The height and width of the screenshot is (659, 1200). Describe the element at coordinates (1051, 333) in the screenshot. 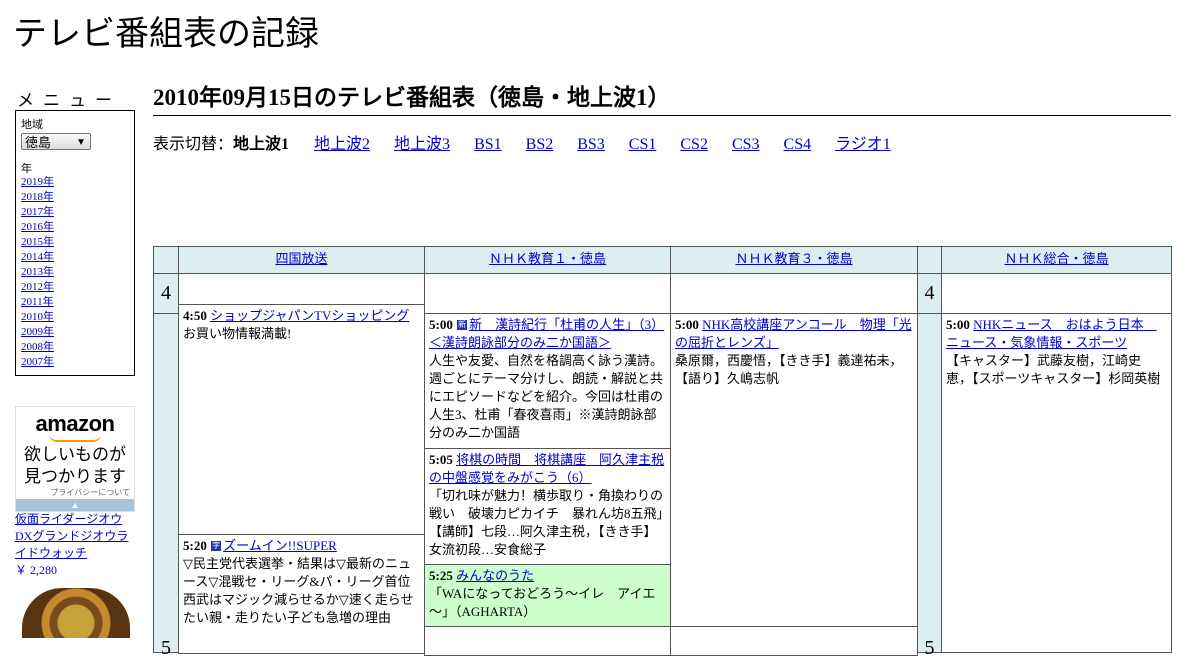

I see `program-title-link: NHKニュース おはよう日本 ニュース・気象情報・スポーツ` at that location.